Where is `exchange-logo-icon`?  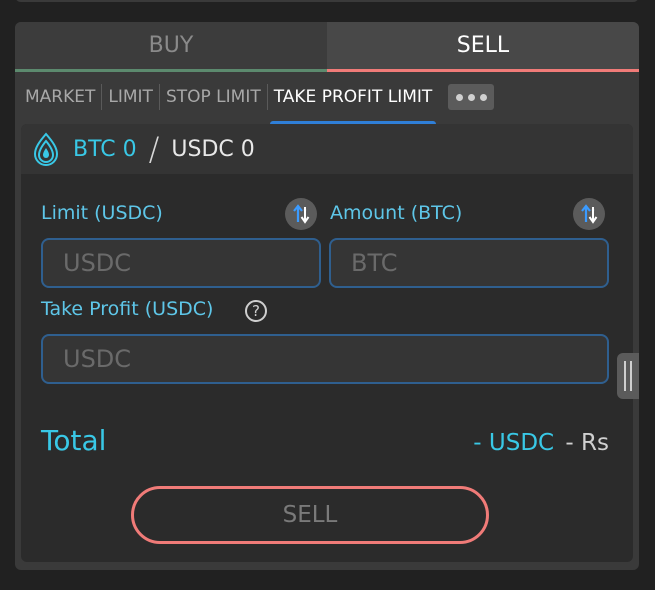
exchange-logo-icon is located at coordinates (46, 149).